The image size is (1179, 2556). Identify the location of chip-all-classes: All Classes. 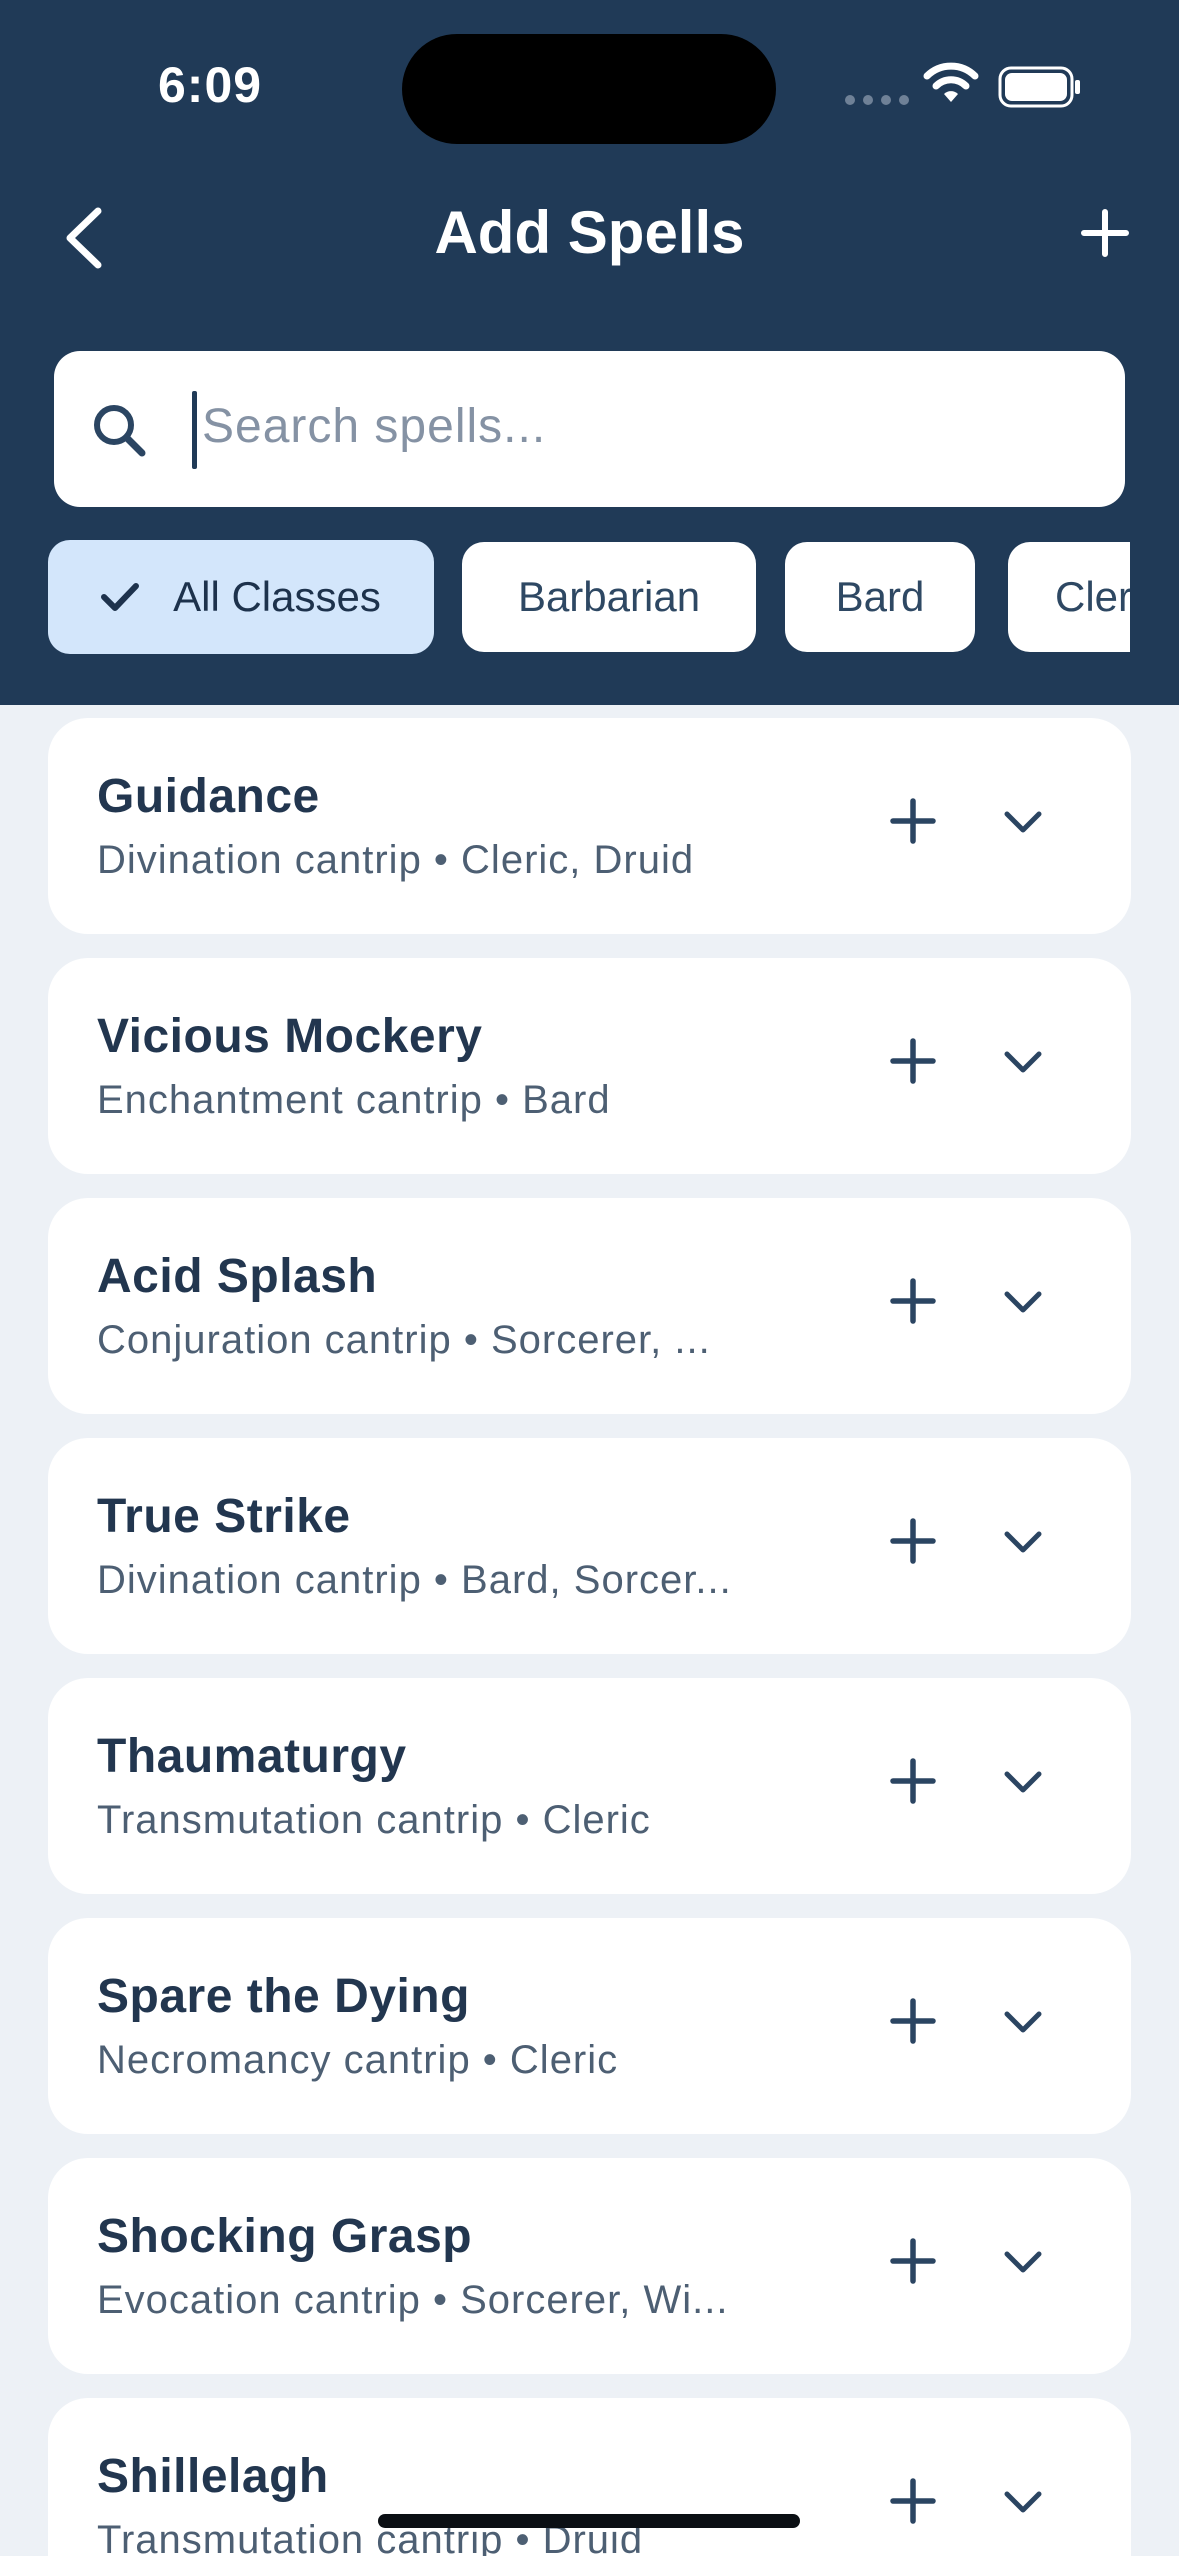
(241, 597).